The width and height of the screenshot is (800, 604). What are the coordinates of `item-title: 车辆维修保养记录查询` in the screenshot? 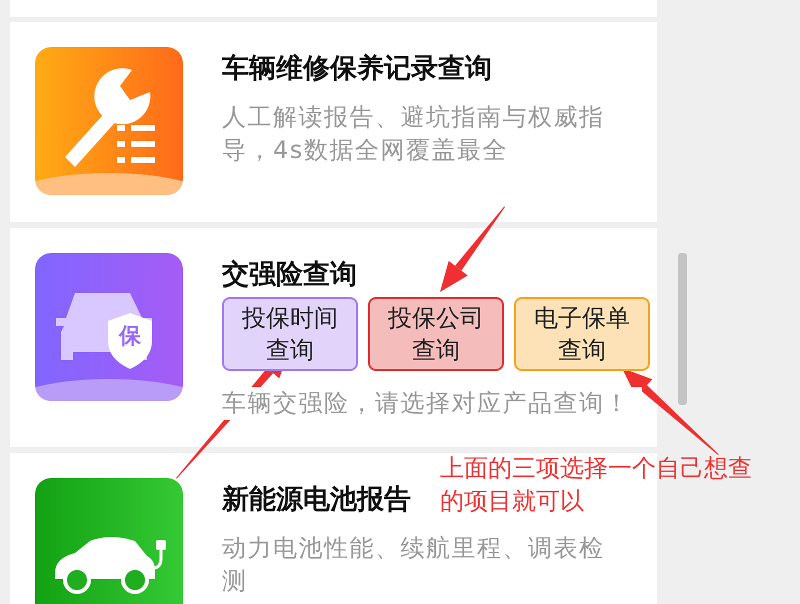 It's located at (357, 69).